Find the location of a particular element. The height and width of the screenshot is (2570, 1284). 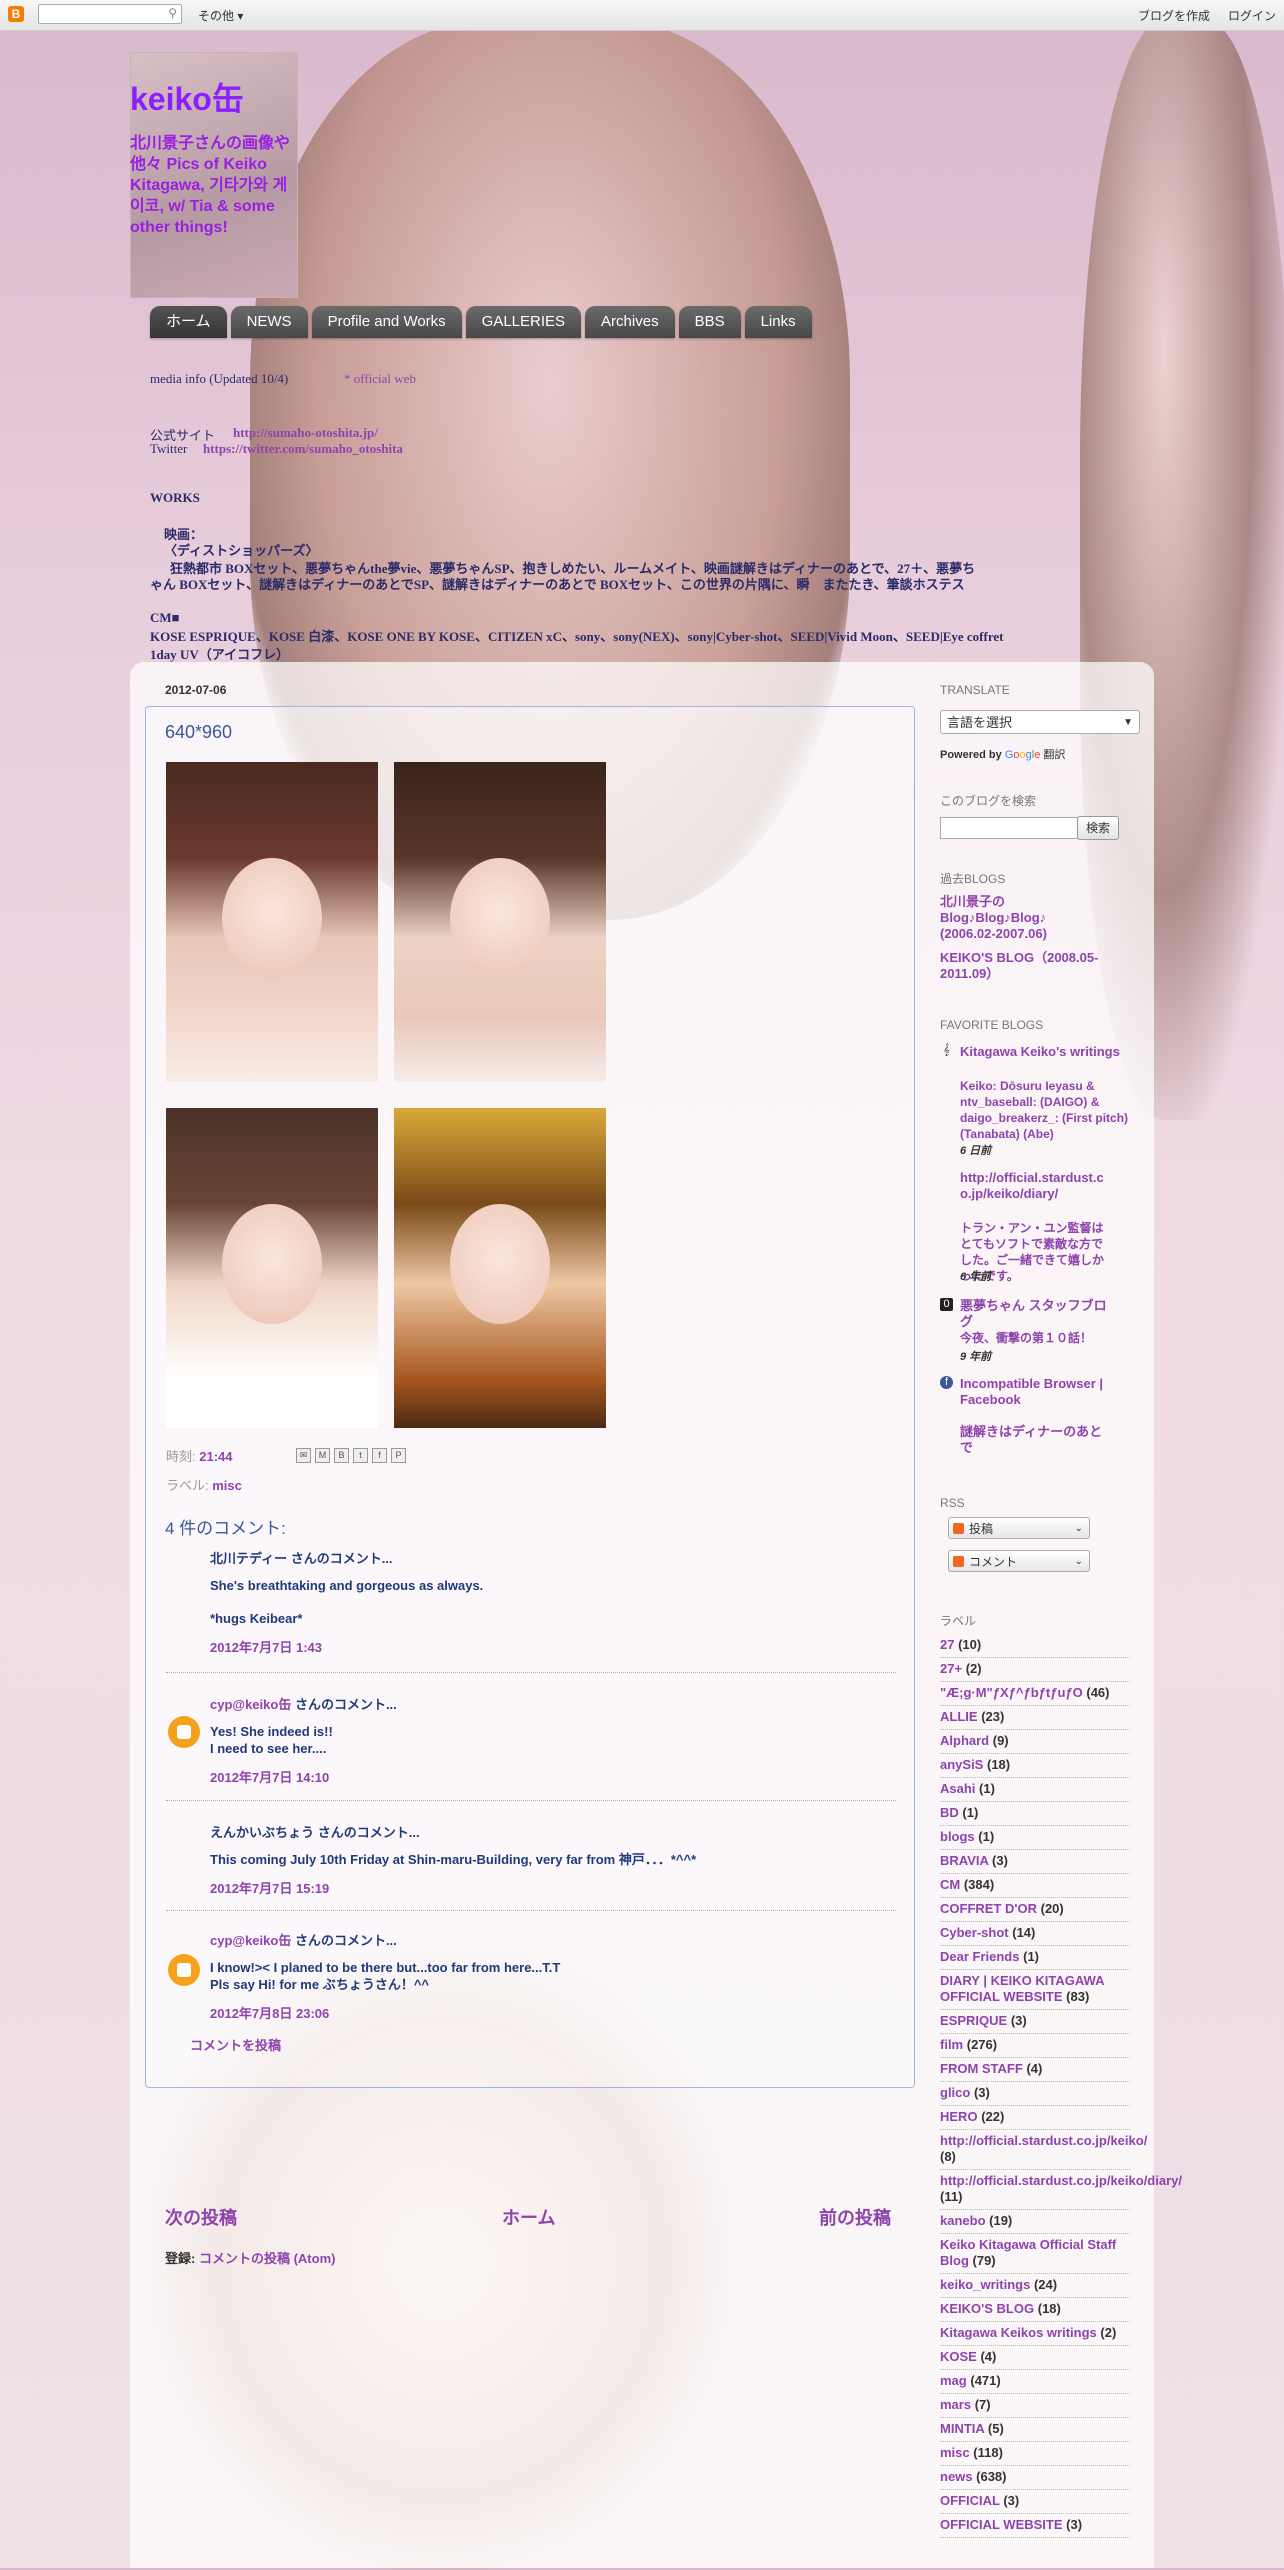

label-link: MINTIA is located at coordinates (962, 2428).